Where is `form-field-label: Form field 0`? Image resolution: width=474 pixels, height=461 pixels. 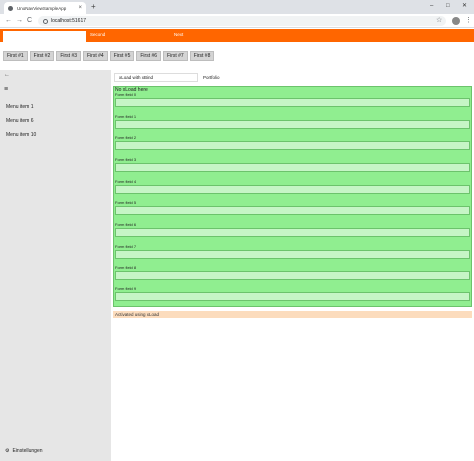
form-field-label: Form field 0 is located at coordinates (126, 94).